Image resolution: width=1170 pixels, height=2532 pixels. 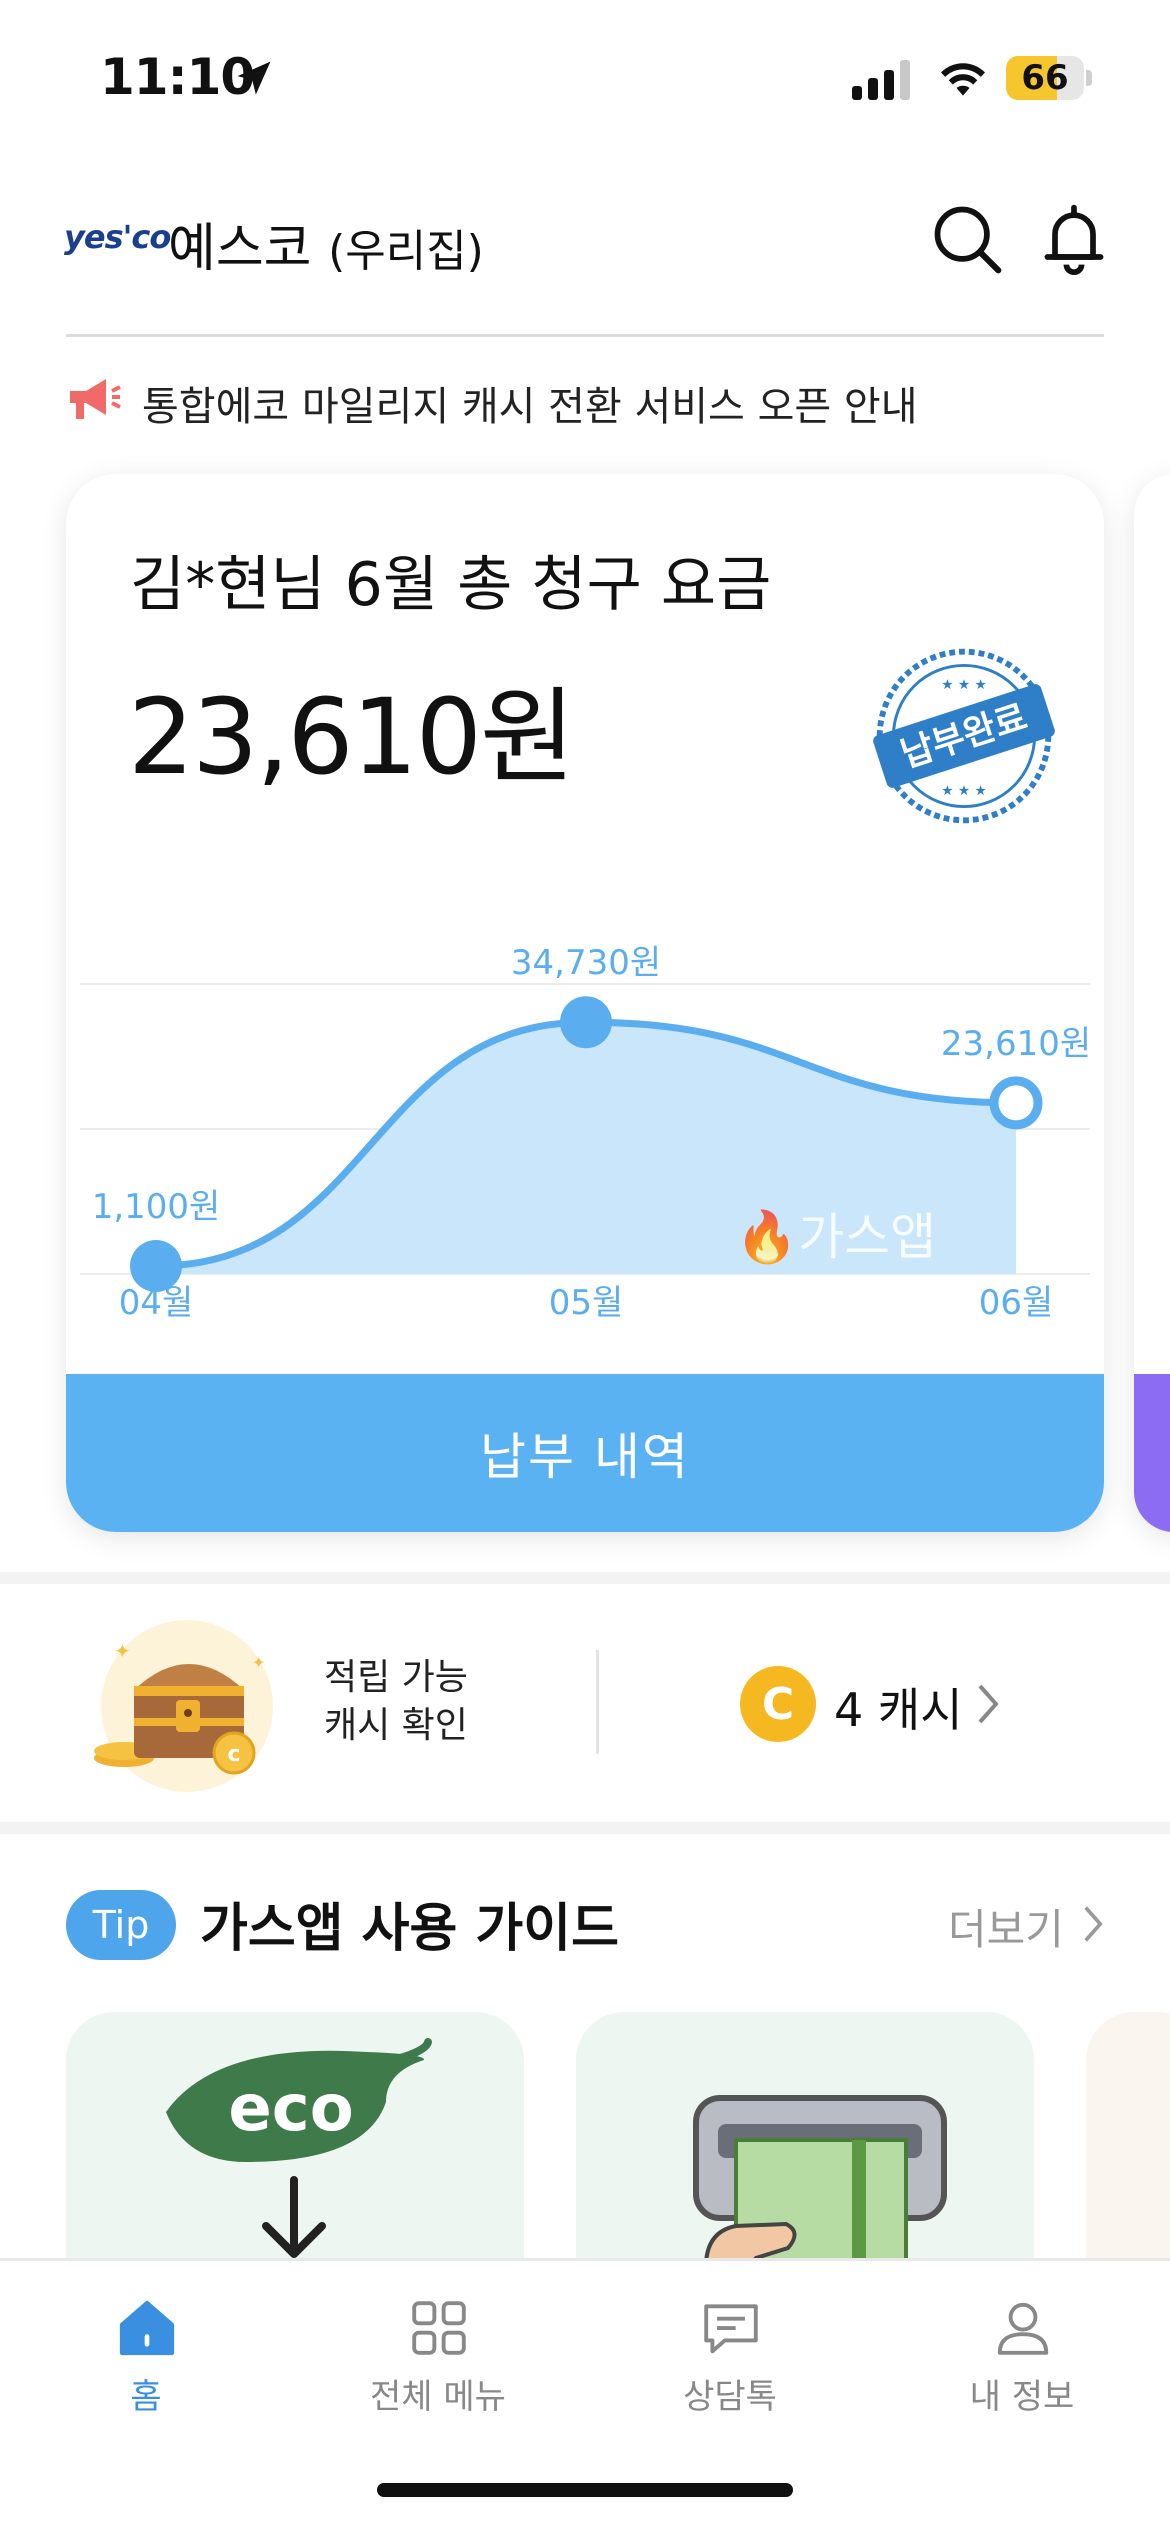 I want to click on cash-row: c ✦ ✦ 적립 가능 캐시 확인 C 4 캐시, so click(x=585, y=1703).